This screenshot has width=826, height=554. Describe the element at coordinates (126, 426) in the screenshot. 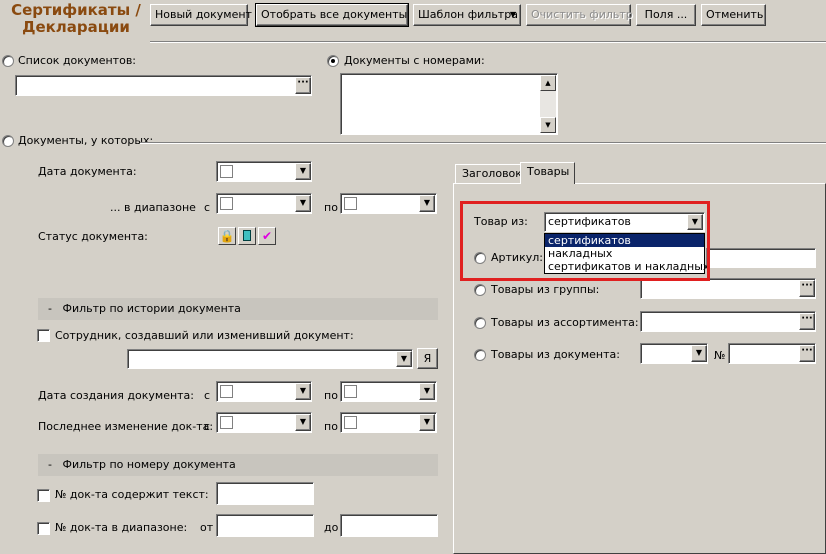

I see `last-change-label: Последнее изменение док-та:` at that location.